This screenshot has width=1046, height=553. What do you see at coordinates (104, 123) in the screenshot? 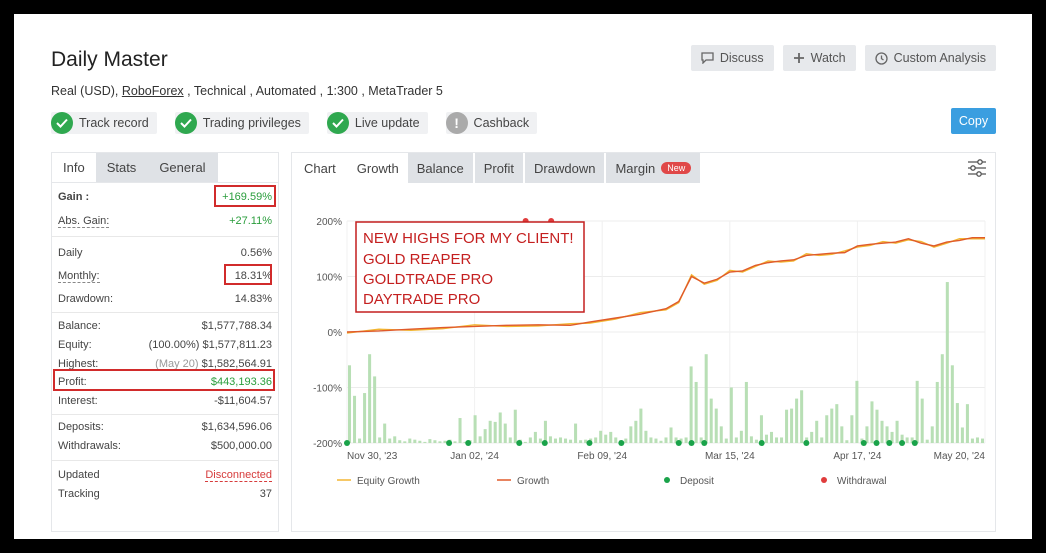
I see `badge-track-record: Track record` at bounding box center [104, 123].